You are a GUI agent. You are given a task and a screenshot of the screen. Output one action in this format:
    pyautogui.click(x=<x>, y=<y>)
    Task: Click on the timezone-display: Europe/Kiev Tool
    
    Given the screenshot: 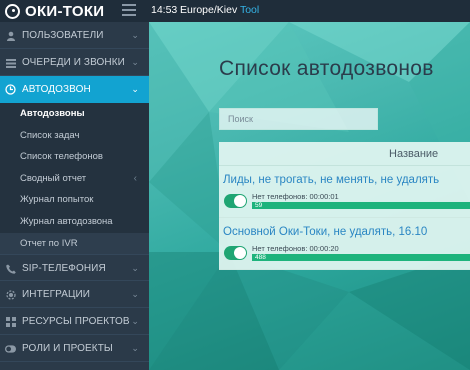 What is the action you would take?
    pyautogui.click(x=219, y=10)
    